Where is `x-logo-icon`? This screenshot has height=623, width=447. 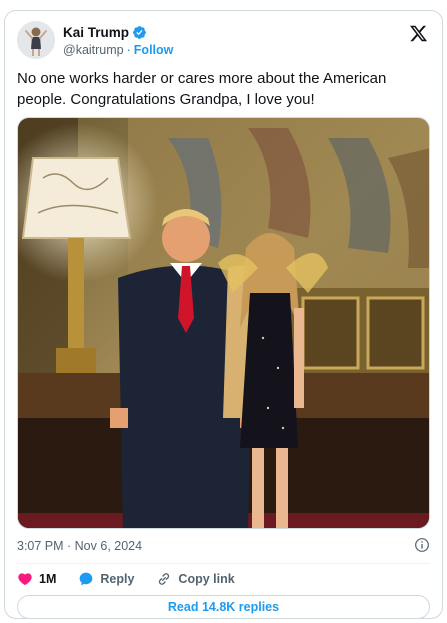 x-logo-icon is located at coordinates (418, 33).